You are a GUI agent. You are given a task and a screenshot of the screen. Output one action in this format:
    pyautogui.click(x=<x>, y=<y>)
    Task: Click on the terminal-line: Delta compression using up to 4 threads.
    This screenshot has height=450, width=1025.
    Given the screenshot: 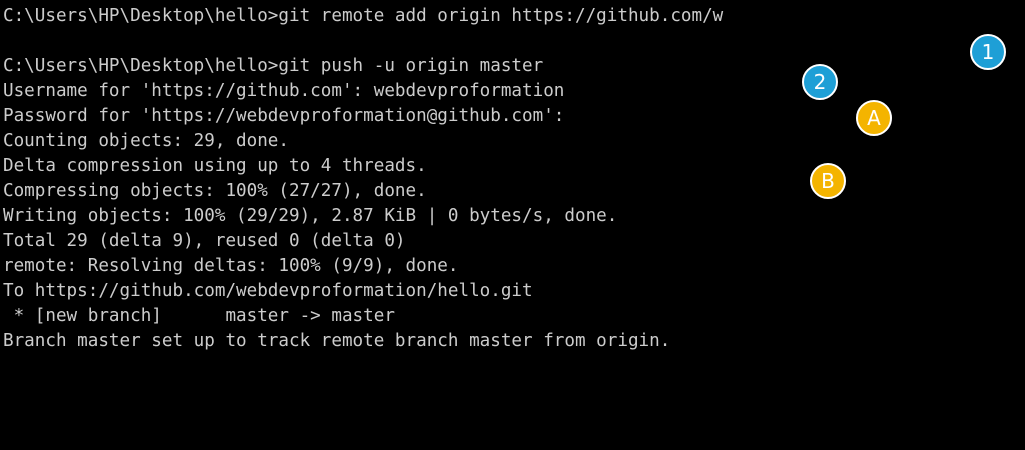 What is the action you would take?
    pyautogui.click(x=215, y=166)
    